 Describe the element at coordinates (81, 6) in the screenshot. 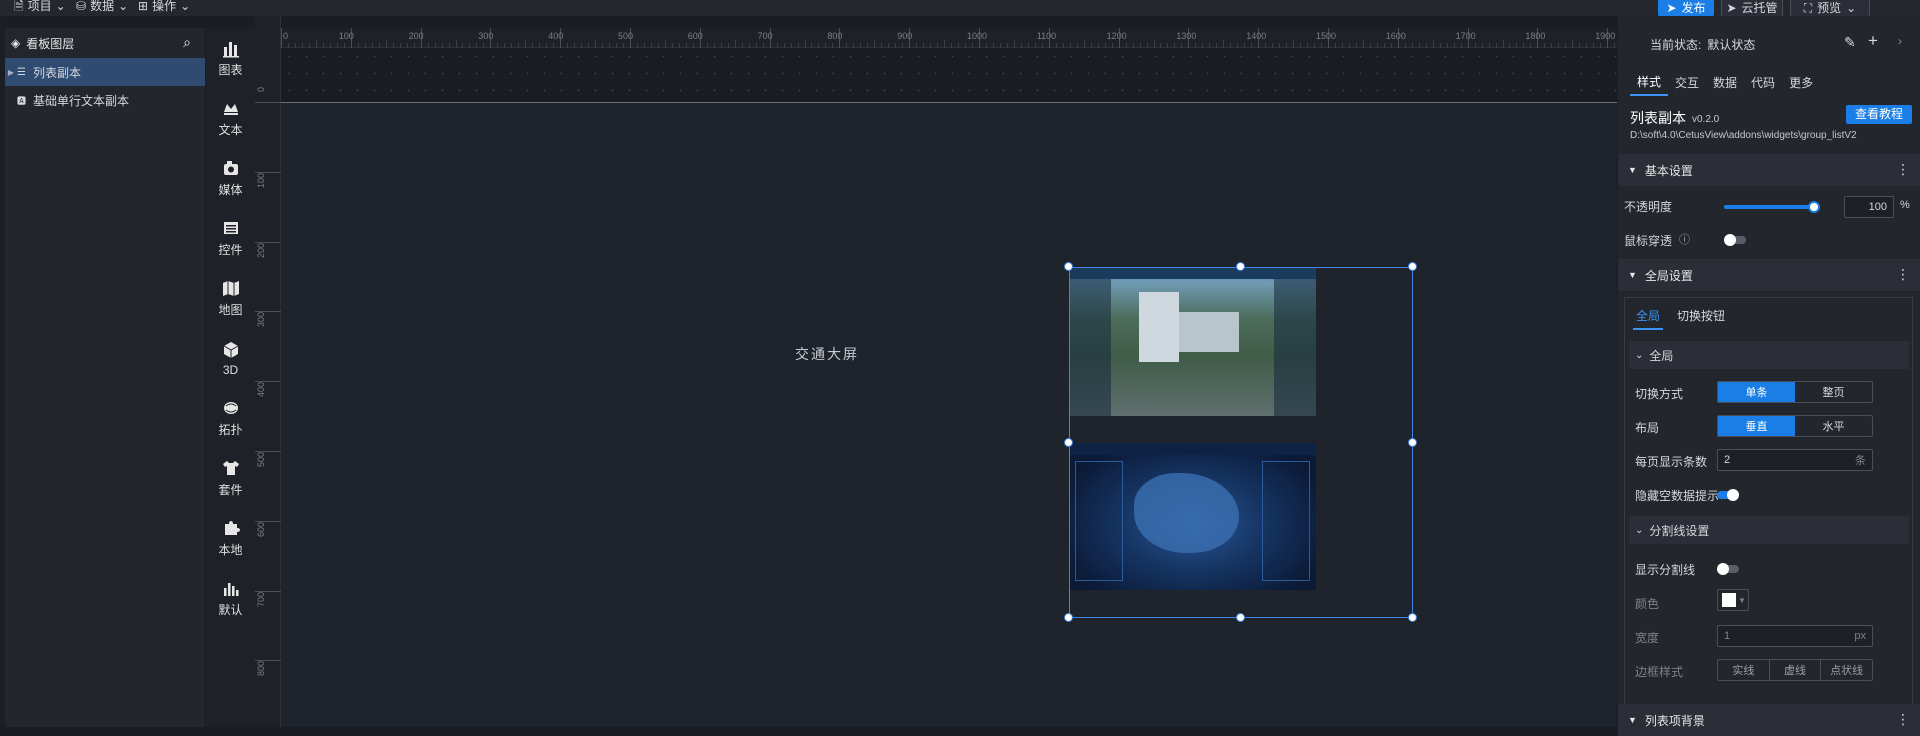

I see `database-icon: ⛁` at that location.